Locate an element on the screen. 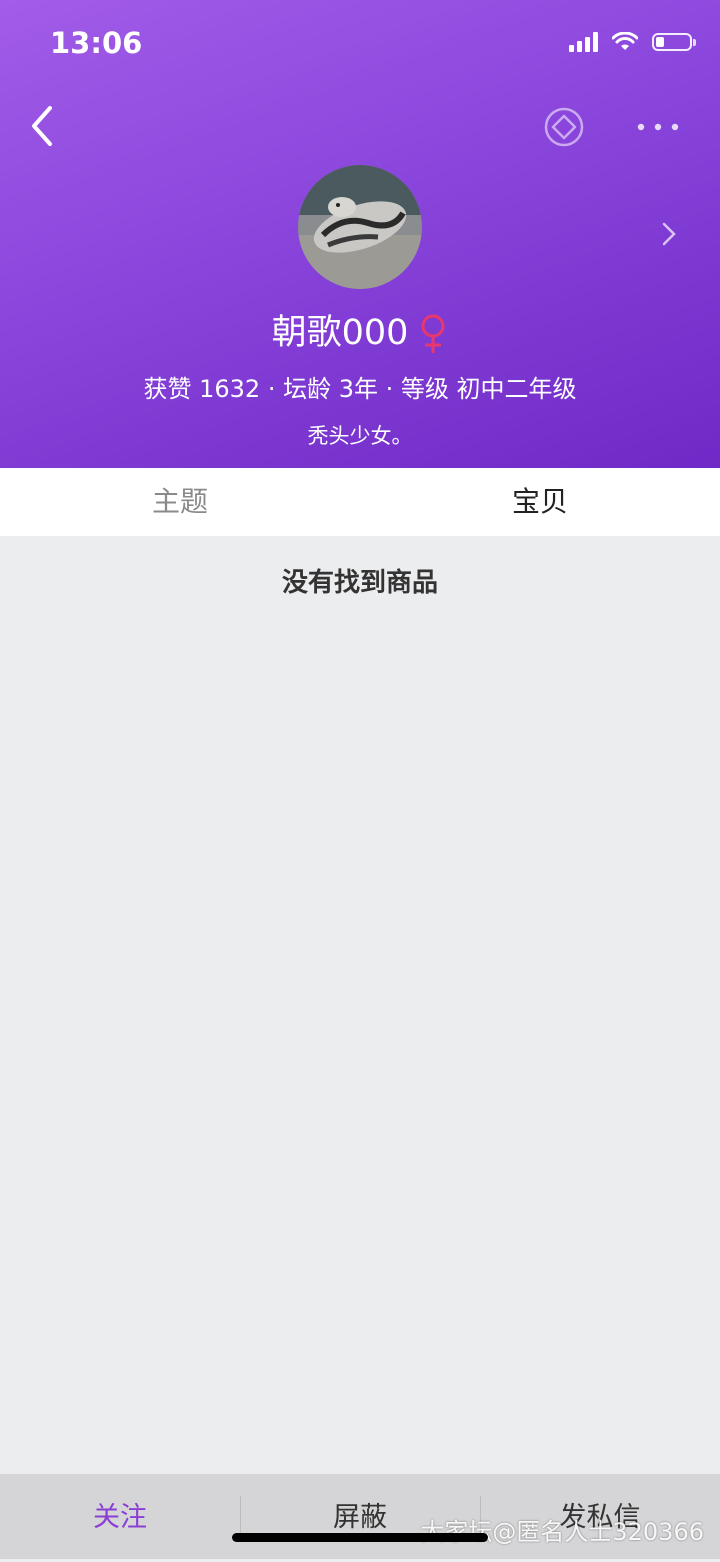  tab-topics: 主题 is located at coordinates (180, 502).